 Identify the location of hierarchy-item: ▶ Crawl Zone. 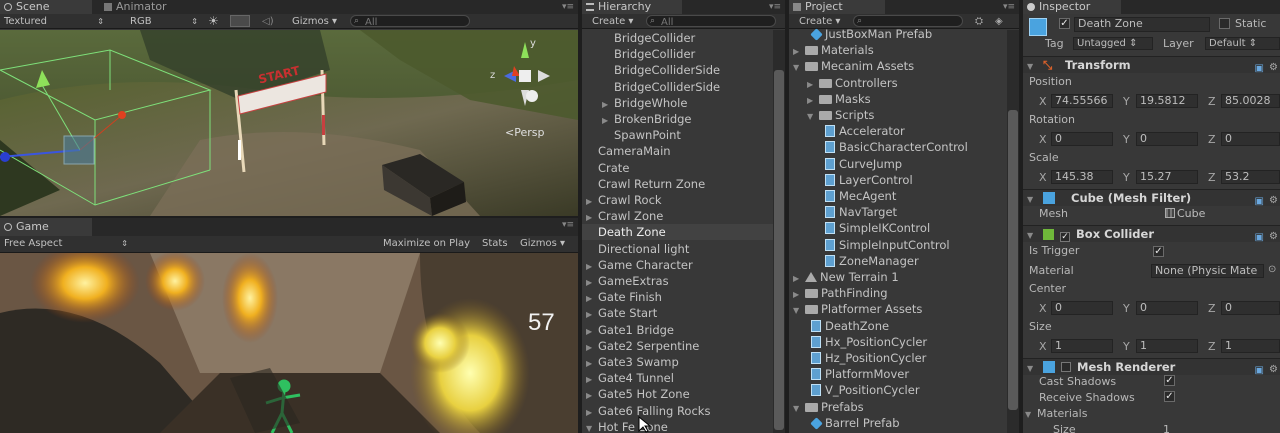
(677, 216).